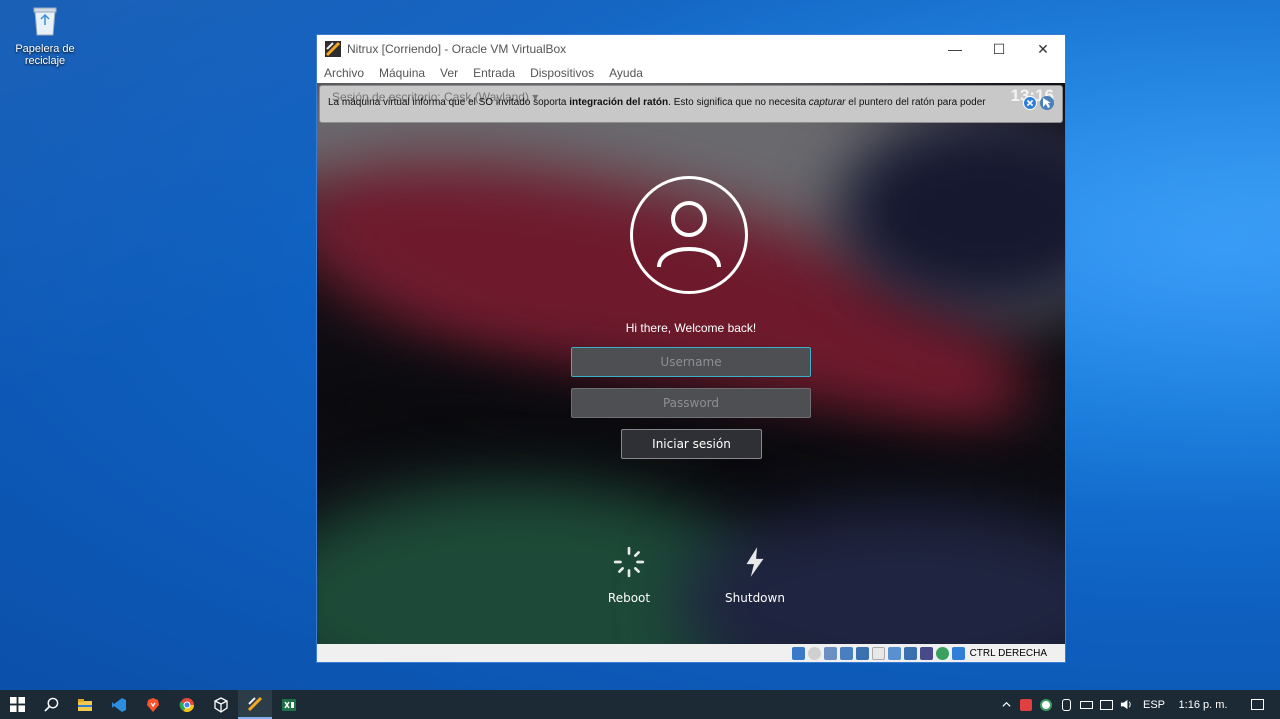 This screenshot has width=1280, height=719. What do you see at coordinates (691, 444) in the screenshot?
I see `login-button: Iniciar sesión` at bounding box center [691, 444].